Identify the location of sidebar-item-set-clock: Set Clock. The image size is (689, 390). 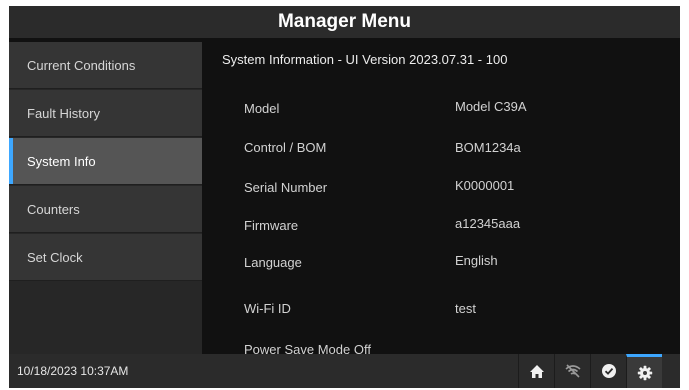
(105, 257).